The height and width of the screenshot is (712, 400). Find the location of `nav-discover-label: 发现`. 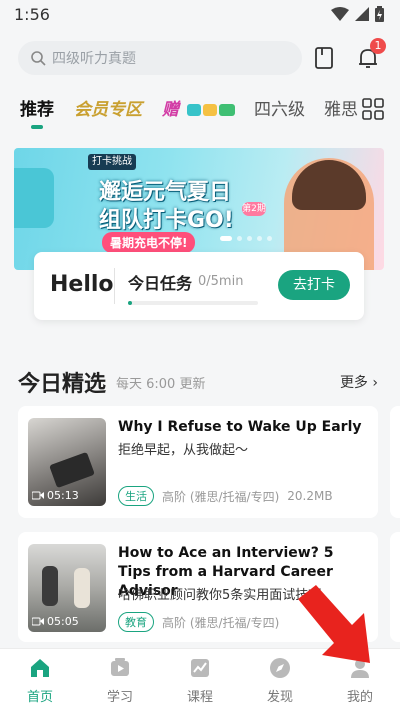

nav-discover-label: 发现 is located at coordinates (279, 697).